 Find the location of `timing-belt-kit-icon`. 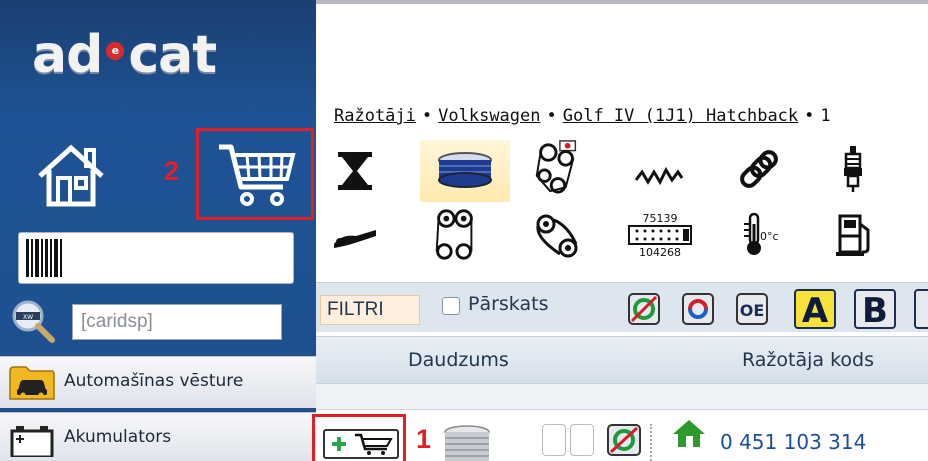

timing-belt-kit-icon is located at coordinates (556, 167).